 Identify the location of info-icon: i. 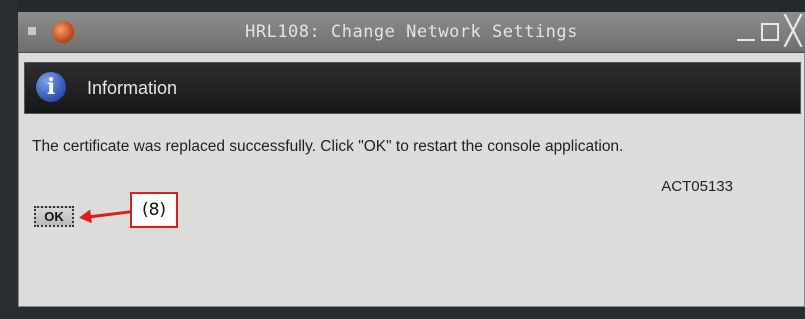
(51, 87).